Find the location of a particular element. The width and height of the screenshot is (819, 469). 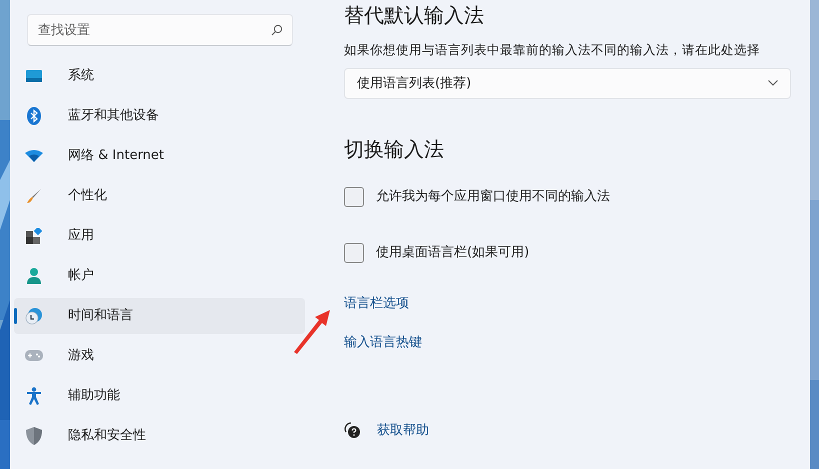

language-dropdown: 使用语言列表(推荐) is located at coordinates (567, 83).